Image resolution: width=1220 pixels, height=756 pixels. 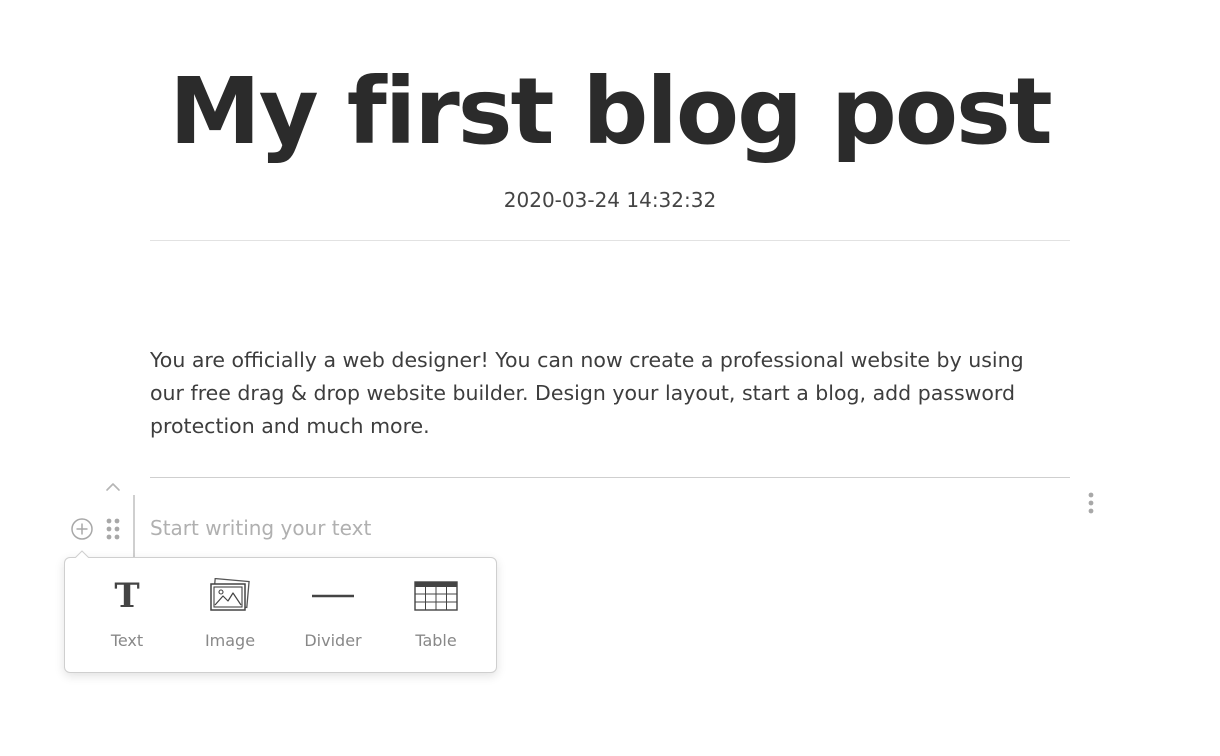 I want to click on insert-table-button: Table, so click(x=436, y=615).